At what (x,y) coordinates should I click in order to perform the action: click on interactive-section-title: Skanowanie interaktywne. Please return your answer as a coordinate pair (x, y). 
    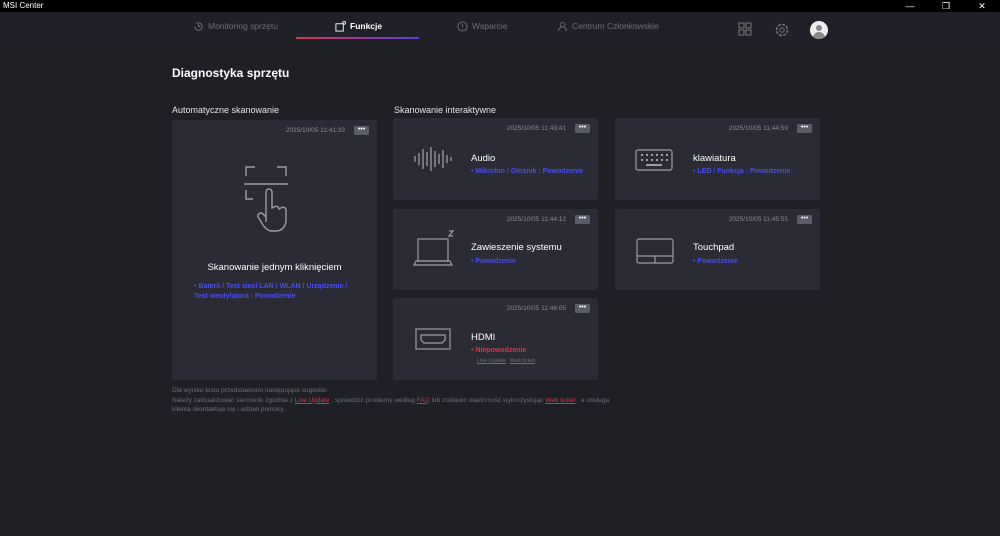
    Looking at the image, I should click on (445, 110).